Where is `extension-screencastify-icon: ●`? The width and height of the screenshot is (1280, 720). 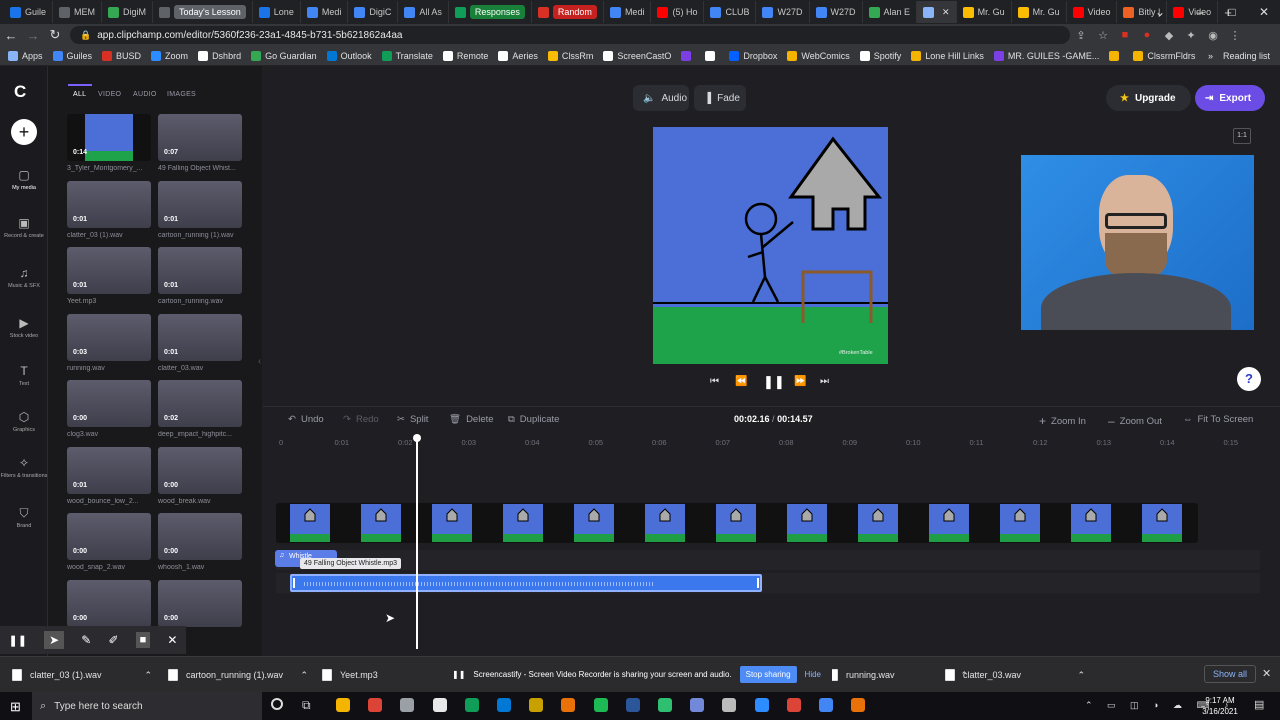 extension-screencastify-icon: ● is located at coordinates (1147, 35).